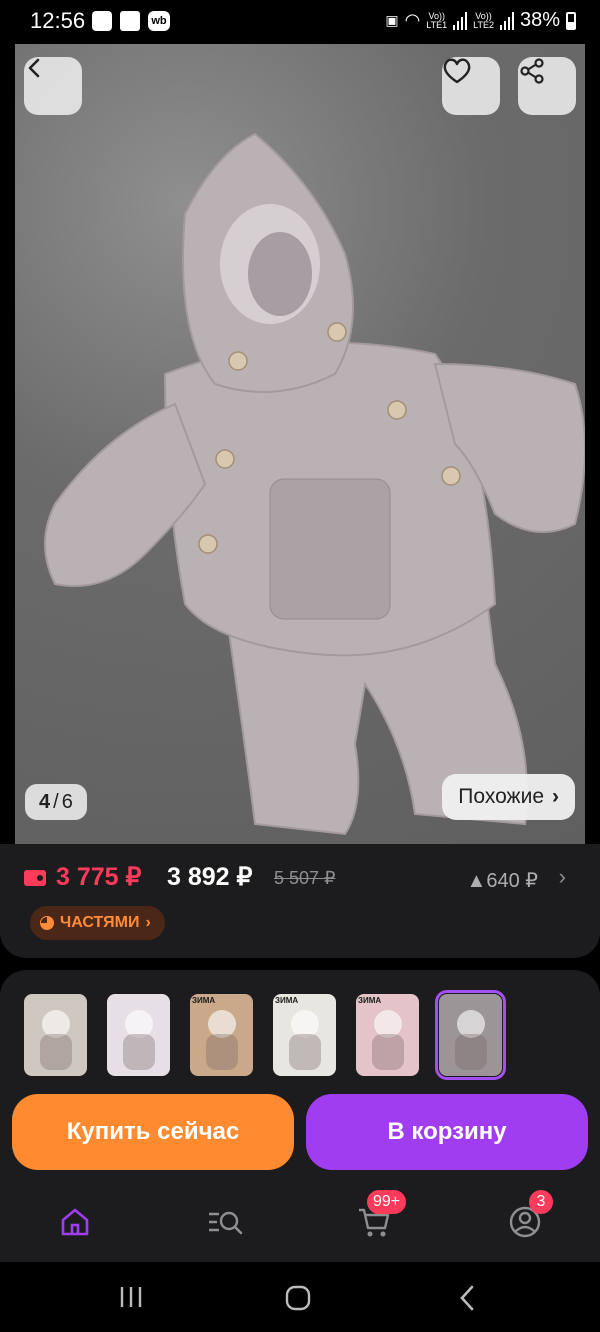 The image size is (600, 1332). I want to click on cart-badge: 99+, so click(387, 1202).